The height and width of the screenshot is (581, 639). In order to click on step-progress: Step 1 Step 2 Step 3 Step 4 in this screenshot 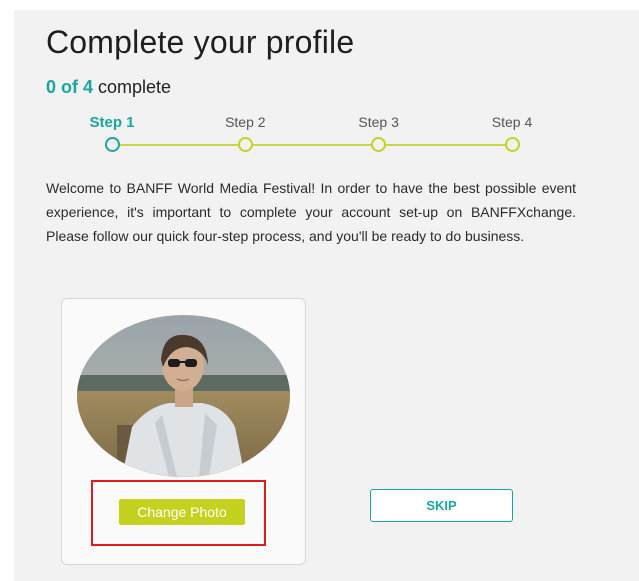, I will do `click(310, 134)`.